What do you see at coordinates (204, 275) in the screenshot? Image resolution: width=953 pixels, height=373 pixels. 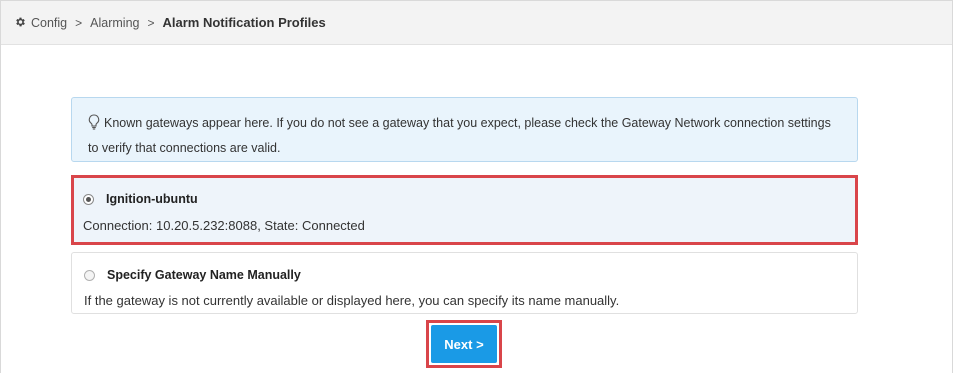 I see `manual-option-title: Specify Gateway Name Manually` at bounding box center [204, 275].